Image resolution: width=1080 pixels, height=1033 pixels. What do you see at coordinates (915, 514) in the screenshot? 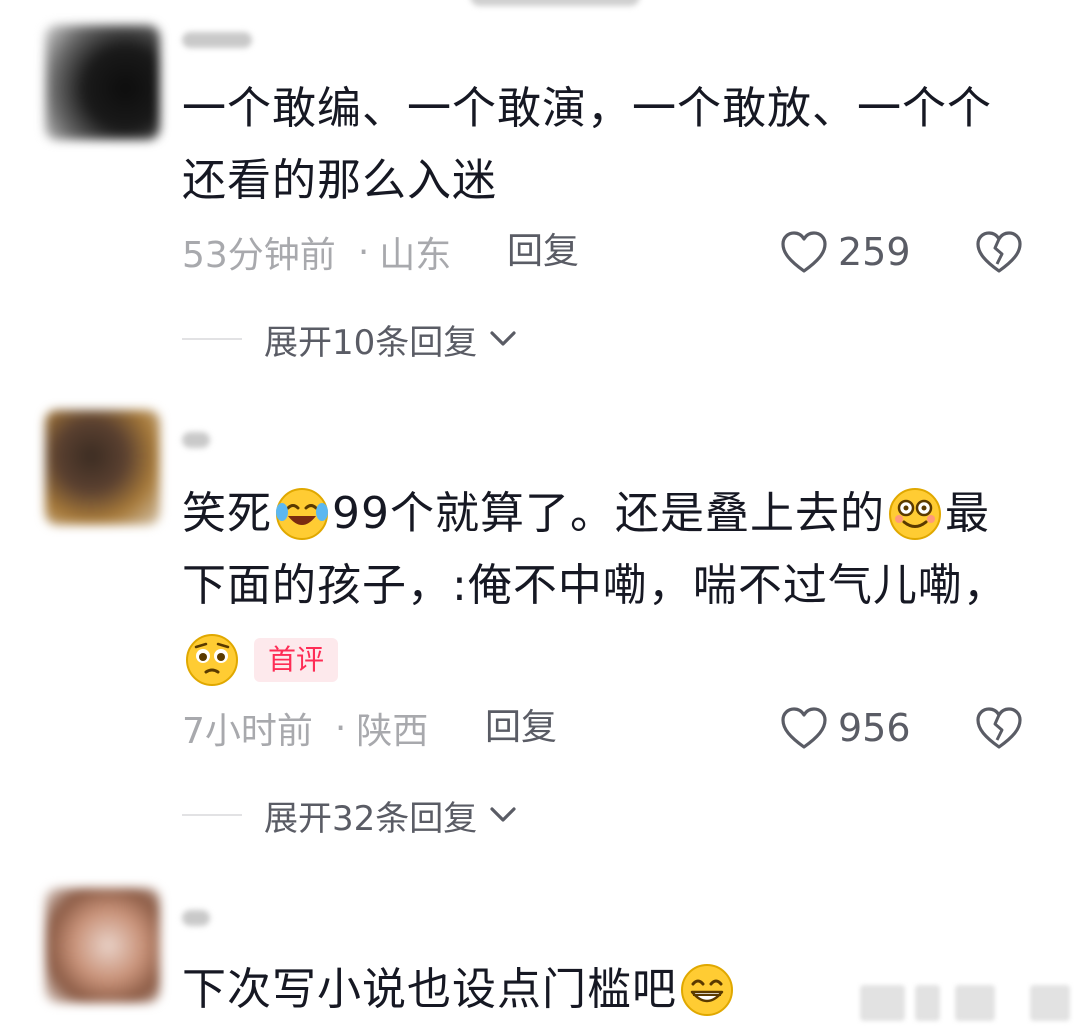
I see `dizzy-smile-emoji` at bounding box center [915, 514].